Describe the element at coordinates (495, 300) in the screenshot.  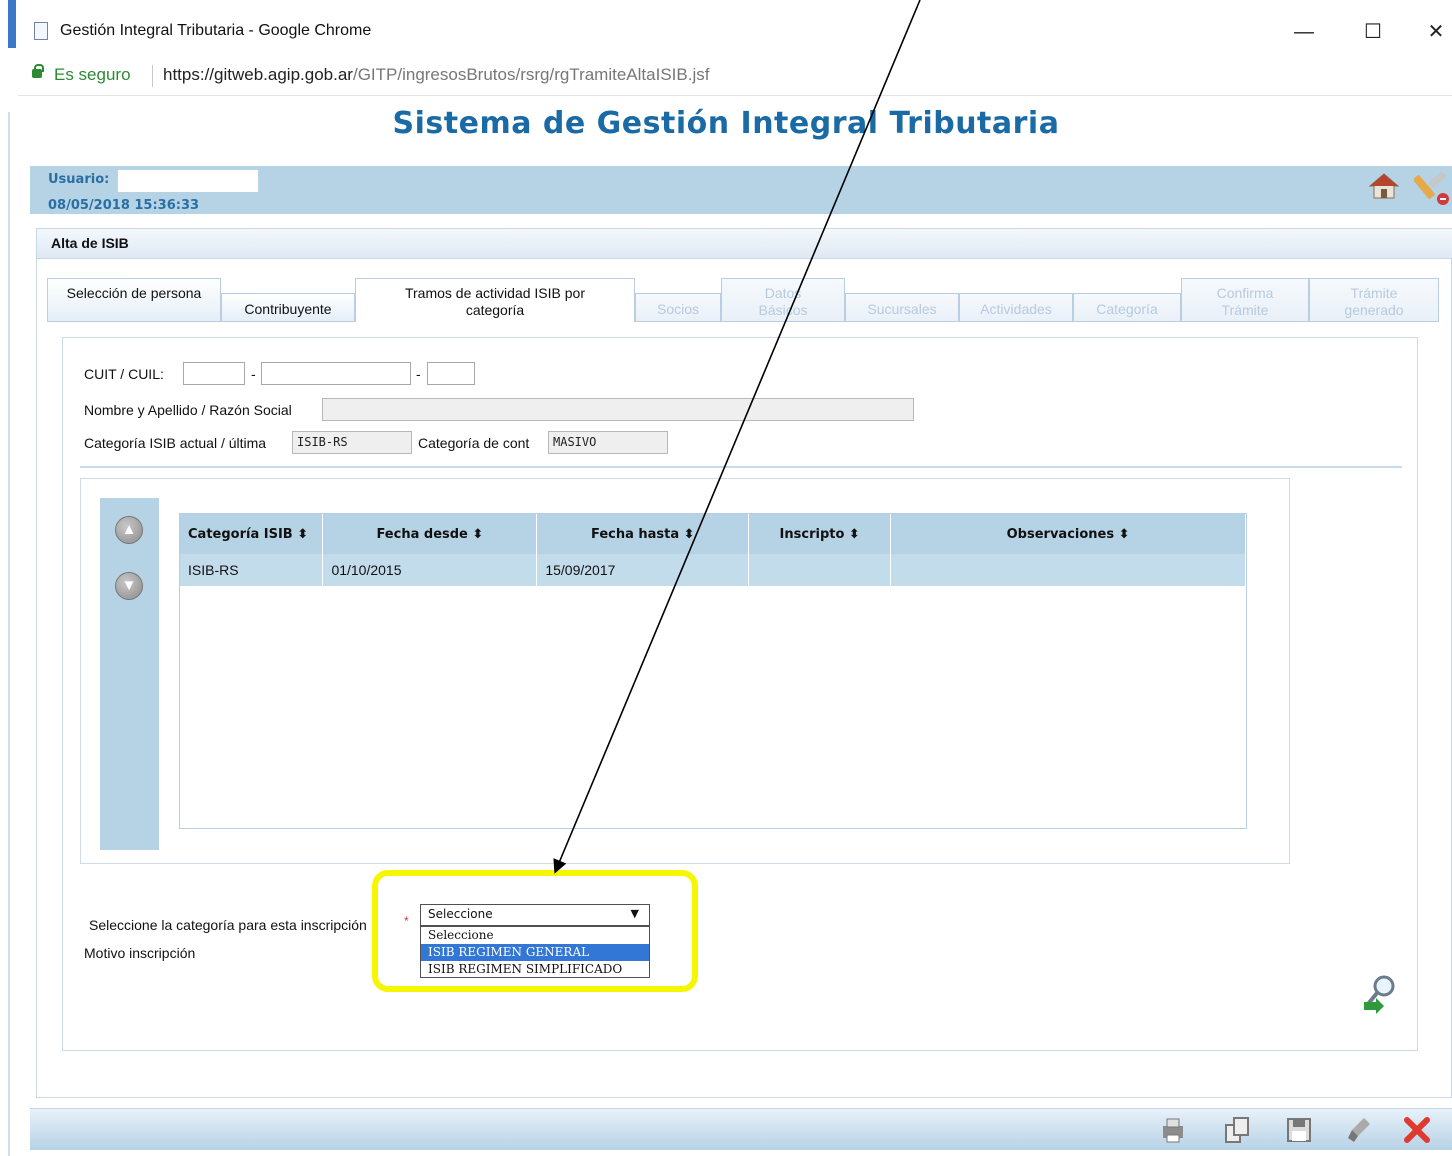
I see `tab-tramos-actividad: Tramos de actividad ISIB por categoría` at that location.